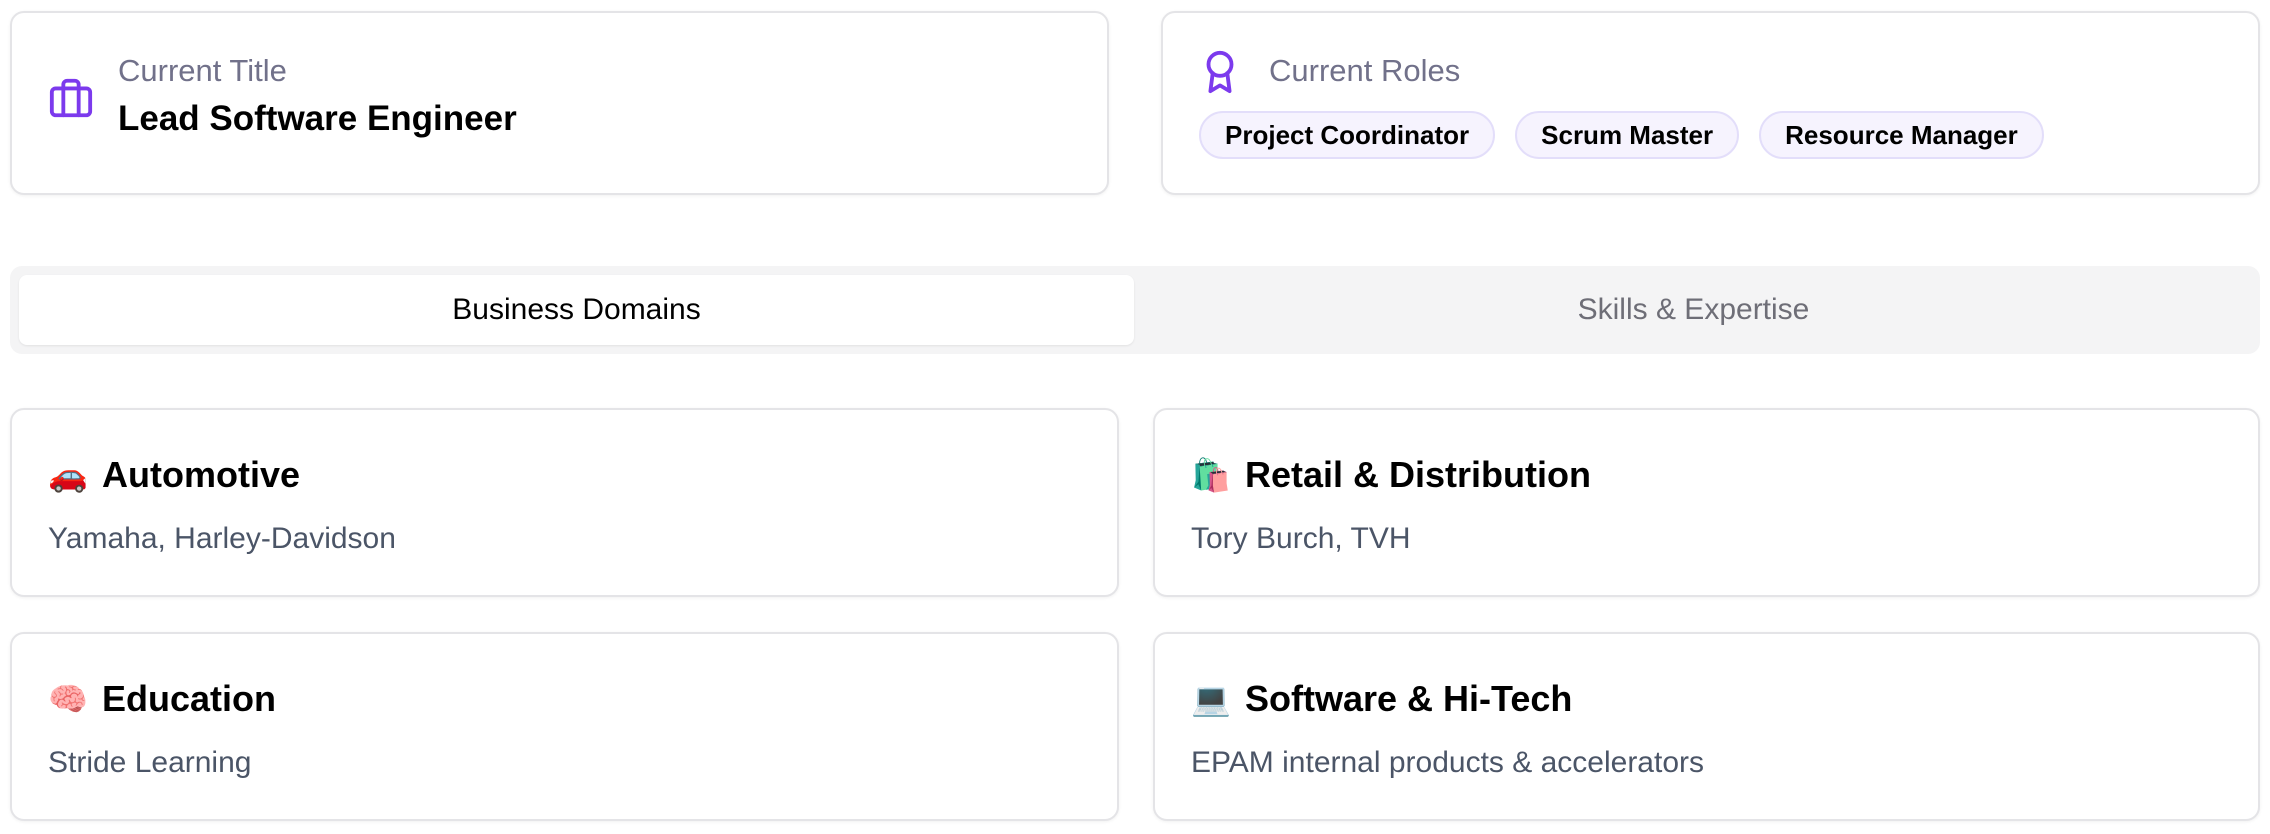 The image size is (2270, 834). Describe the element at coordinates (201, 474) in the screenshot. I see `domain-title: Automotive` at that location.